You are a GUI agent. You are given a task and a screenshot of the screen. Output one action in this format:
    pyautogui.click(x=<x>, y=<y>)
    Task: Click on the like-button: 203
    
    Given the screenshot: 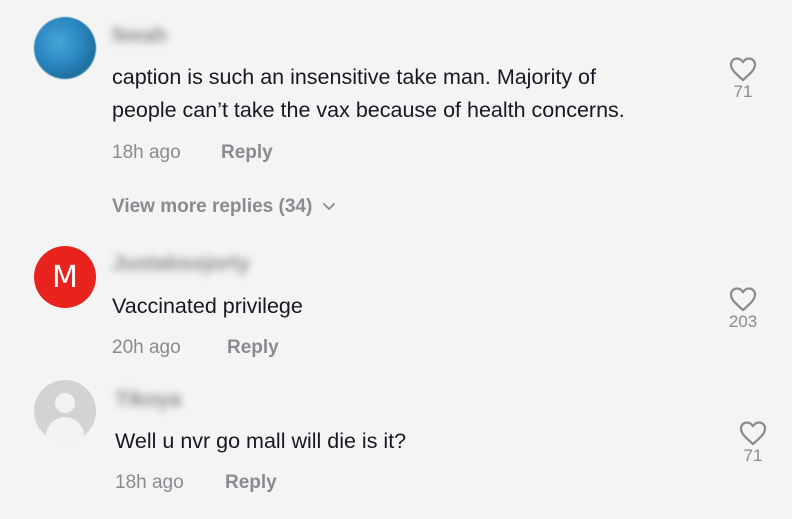 What is the action you would take?
    pyautogui.click(x=743, y=309)
    